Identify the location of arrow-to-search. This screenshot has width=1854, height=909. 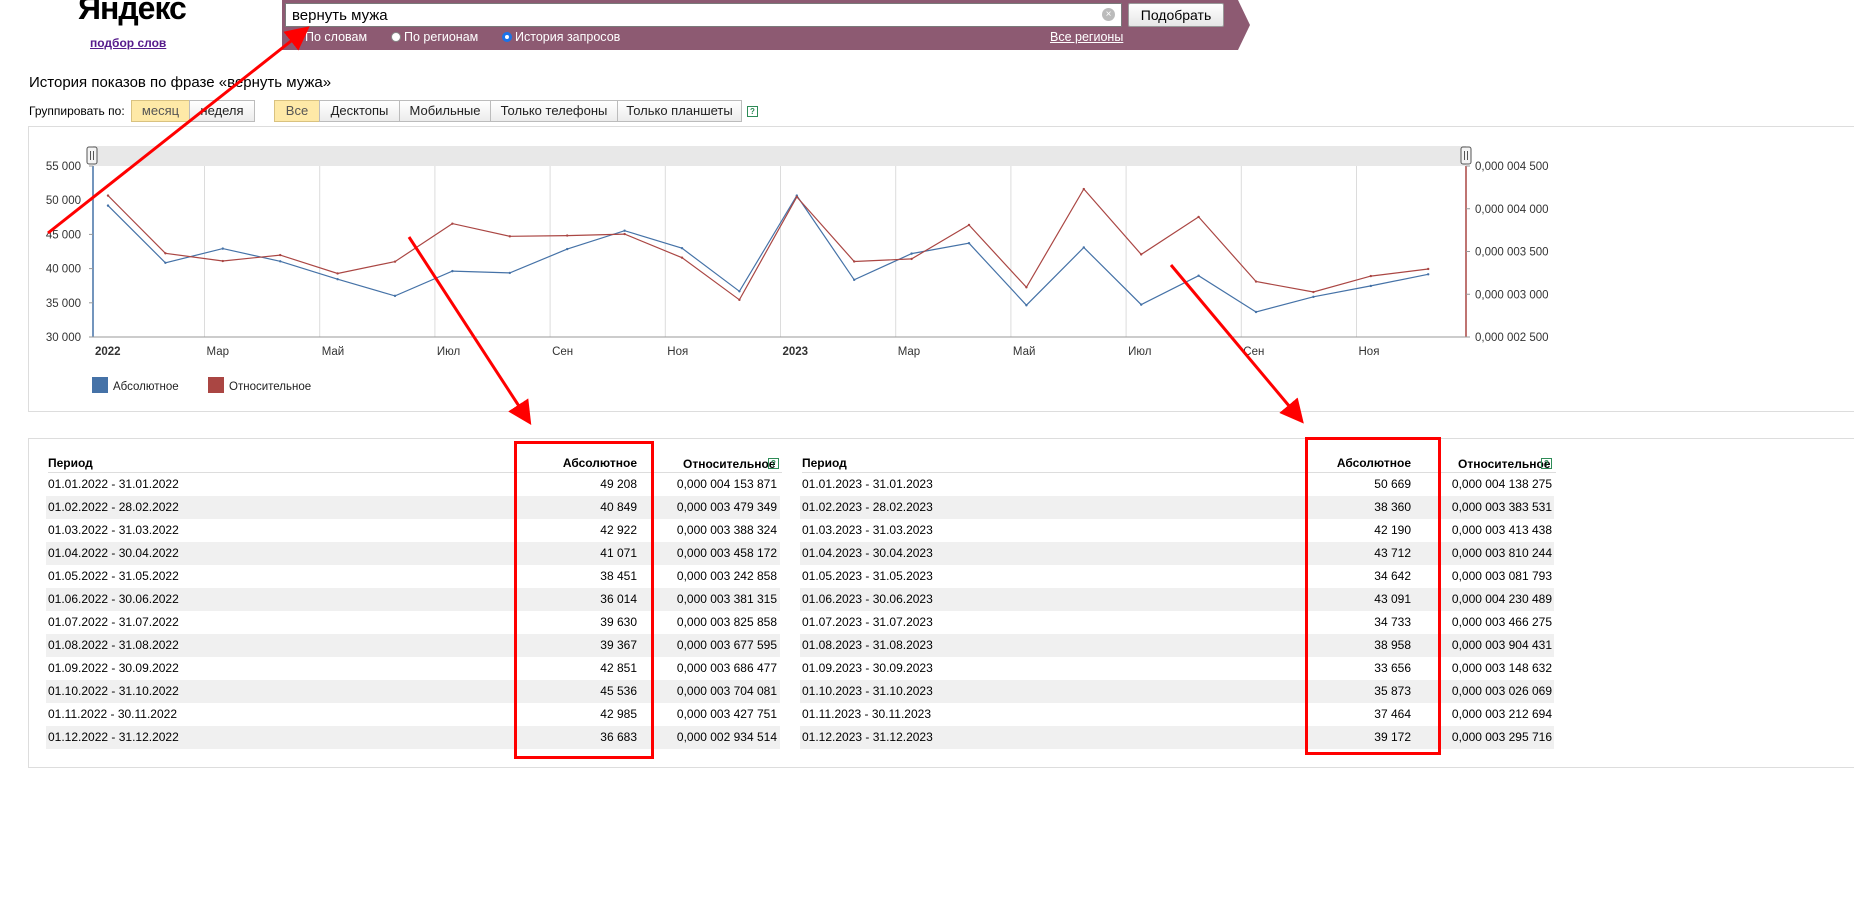
(178, 130).